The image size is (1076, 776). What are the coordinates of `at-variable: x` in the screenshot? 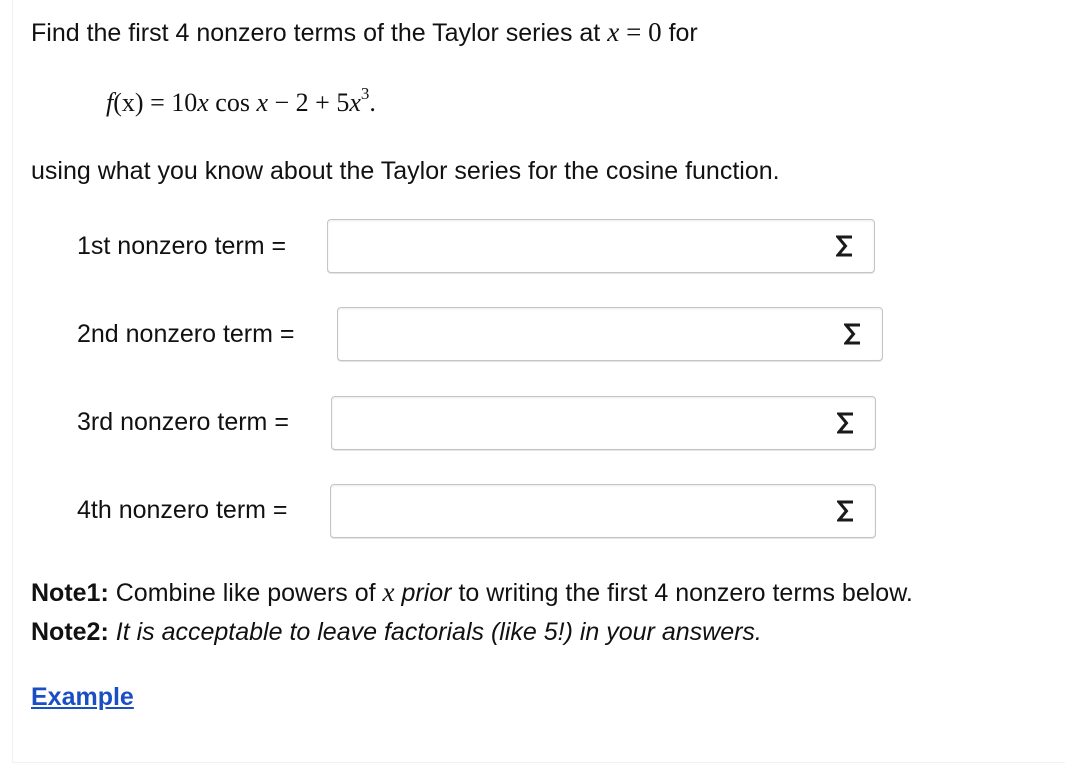 It's located at (613, 32).